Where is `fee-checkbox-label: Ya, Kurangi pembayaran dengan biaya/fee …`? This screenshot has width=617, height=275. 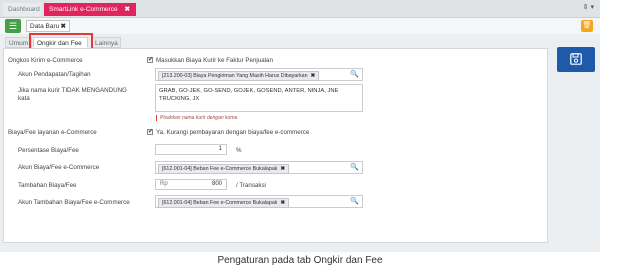 fee-checkbox-label: Ya, Kurangi pembayaran dengan biaya/fee … is located at coordinates (233, 132).